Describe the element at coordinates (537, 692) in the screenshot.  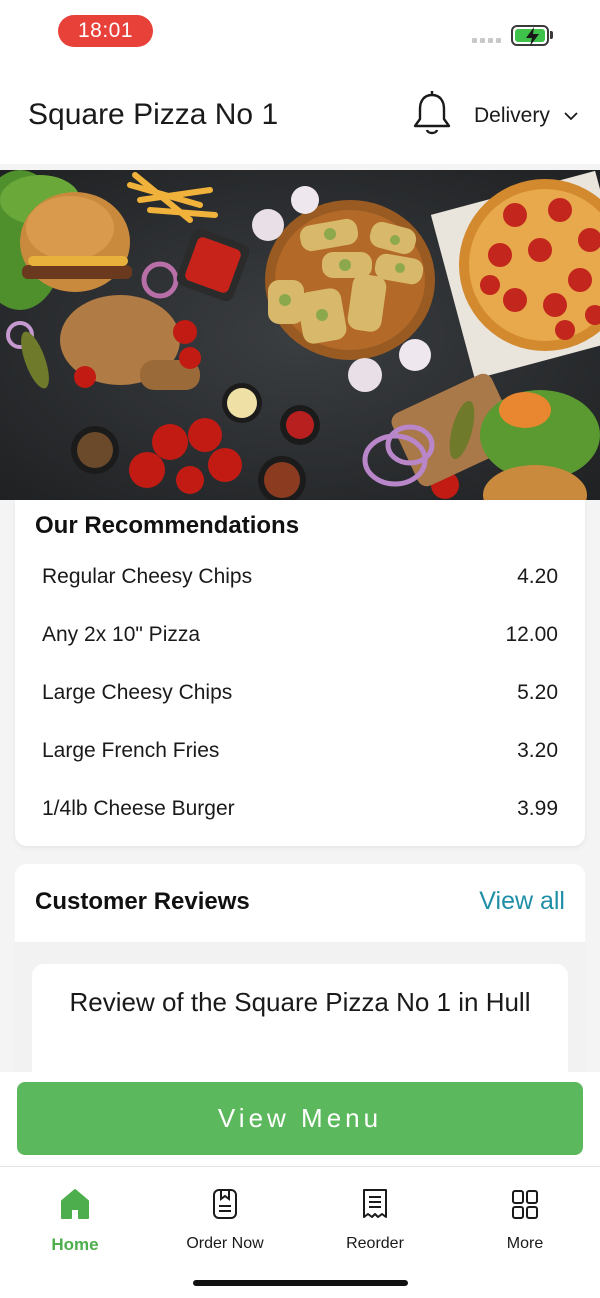
I see `item-price: 5.20` at that location.